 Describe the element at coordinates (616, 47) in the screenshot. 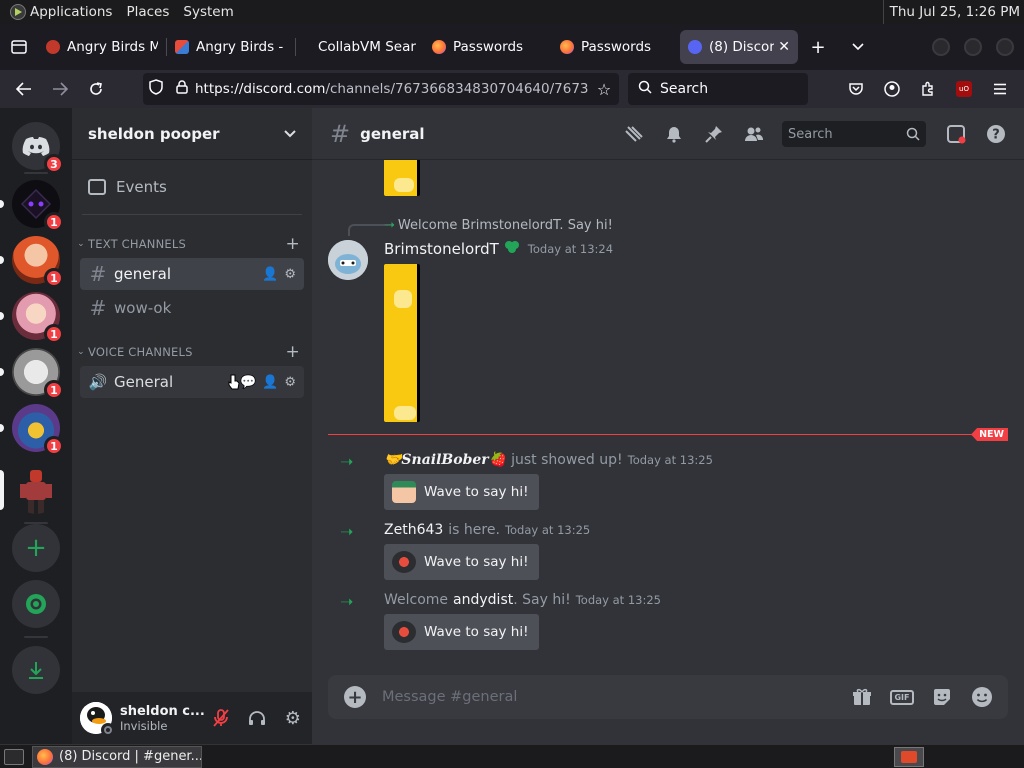

I see `tab-passwords-2: Passwords` at that location.